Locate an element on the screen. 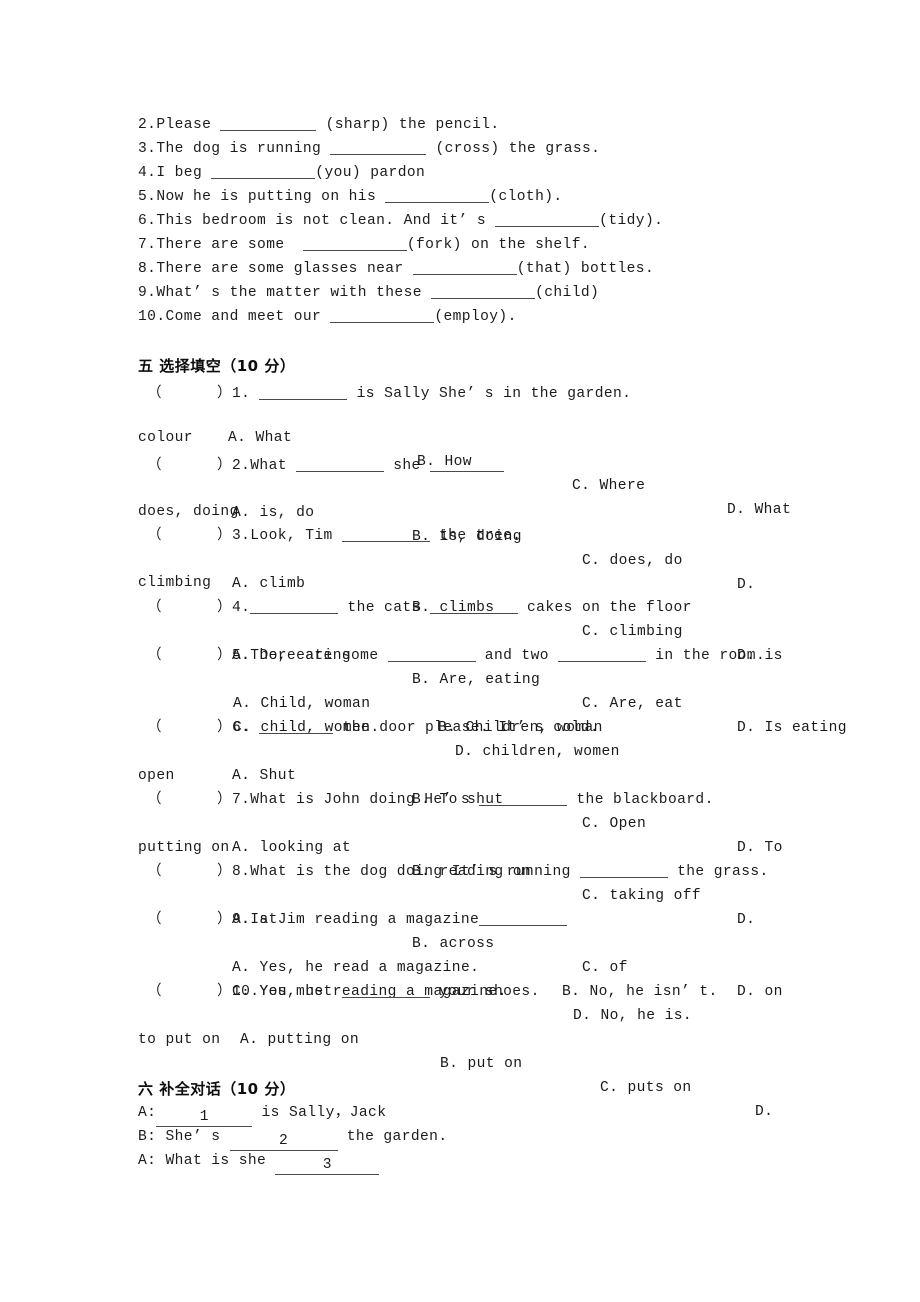 The width and height of the screenshot is (920, 1302). option-a: A. looking at is located at coordinates (291, 848).